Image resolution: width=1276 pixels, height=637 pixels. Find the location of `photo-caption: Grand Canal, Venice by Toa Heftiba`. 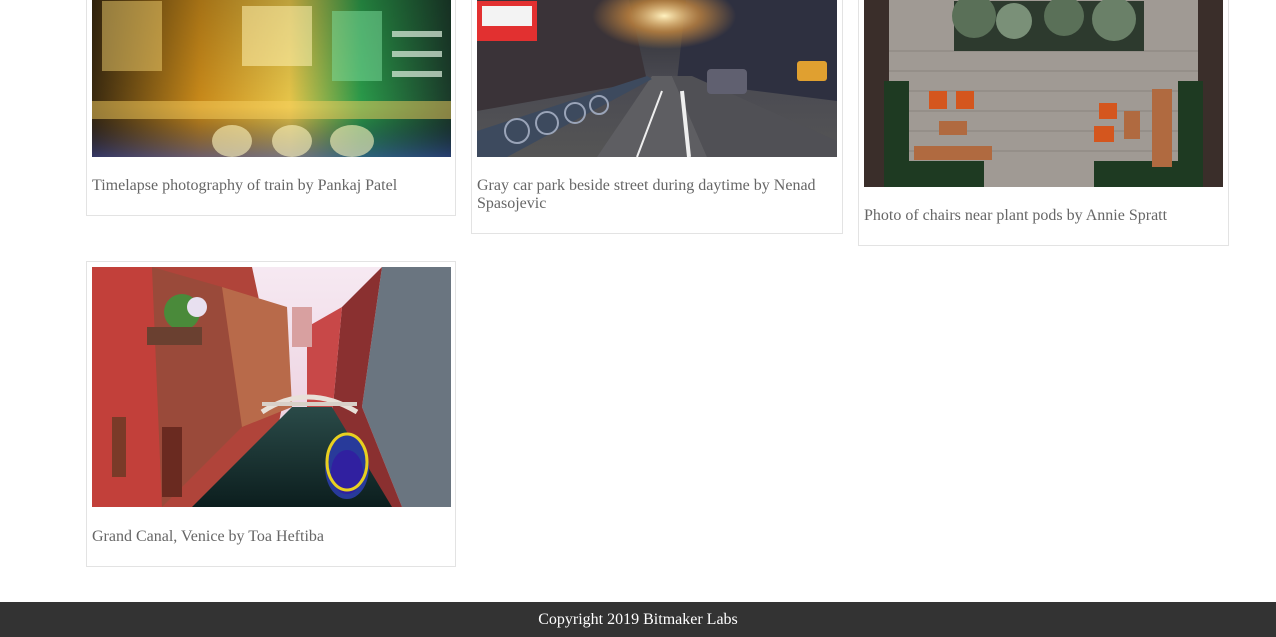

photo-caption: Grand Canal, Venice by Toa Heftiba is located at coordinates (208, 536).